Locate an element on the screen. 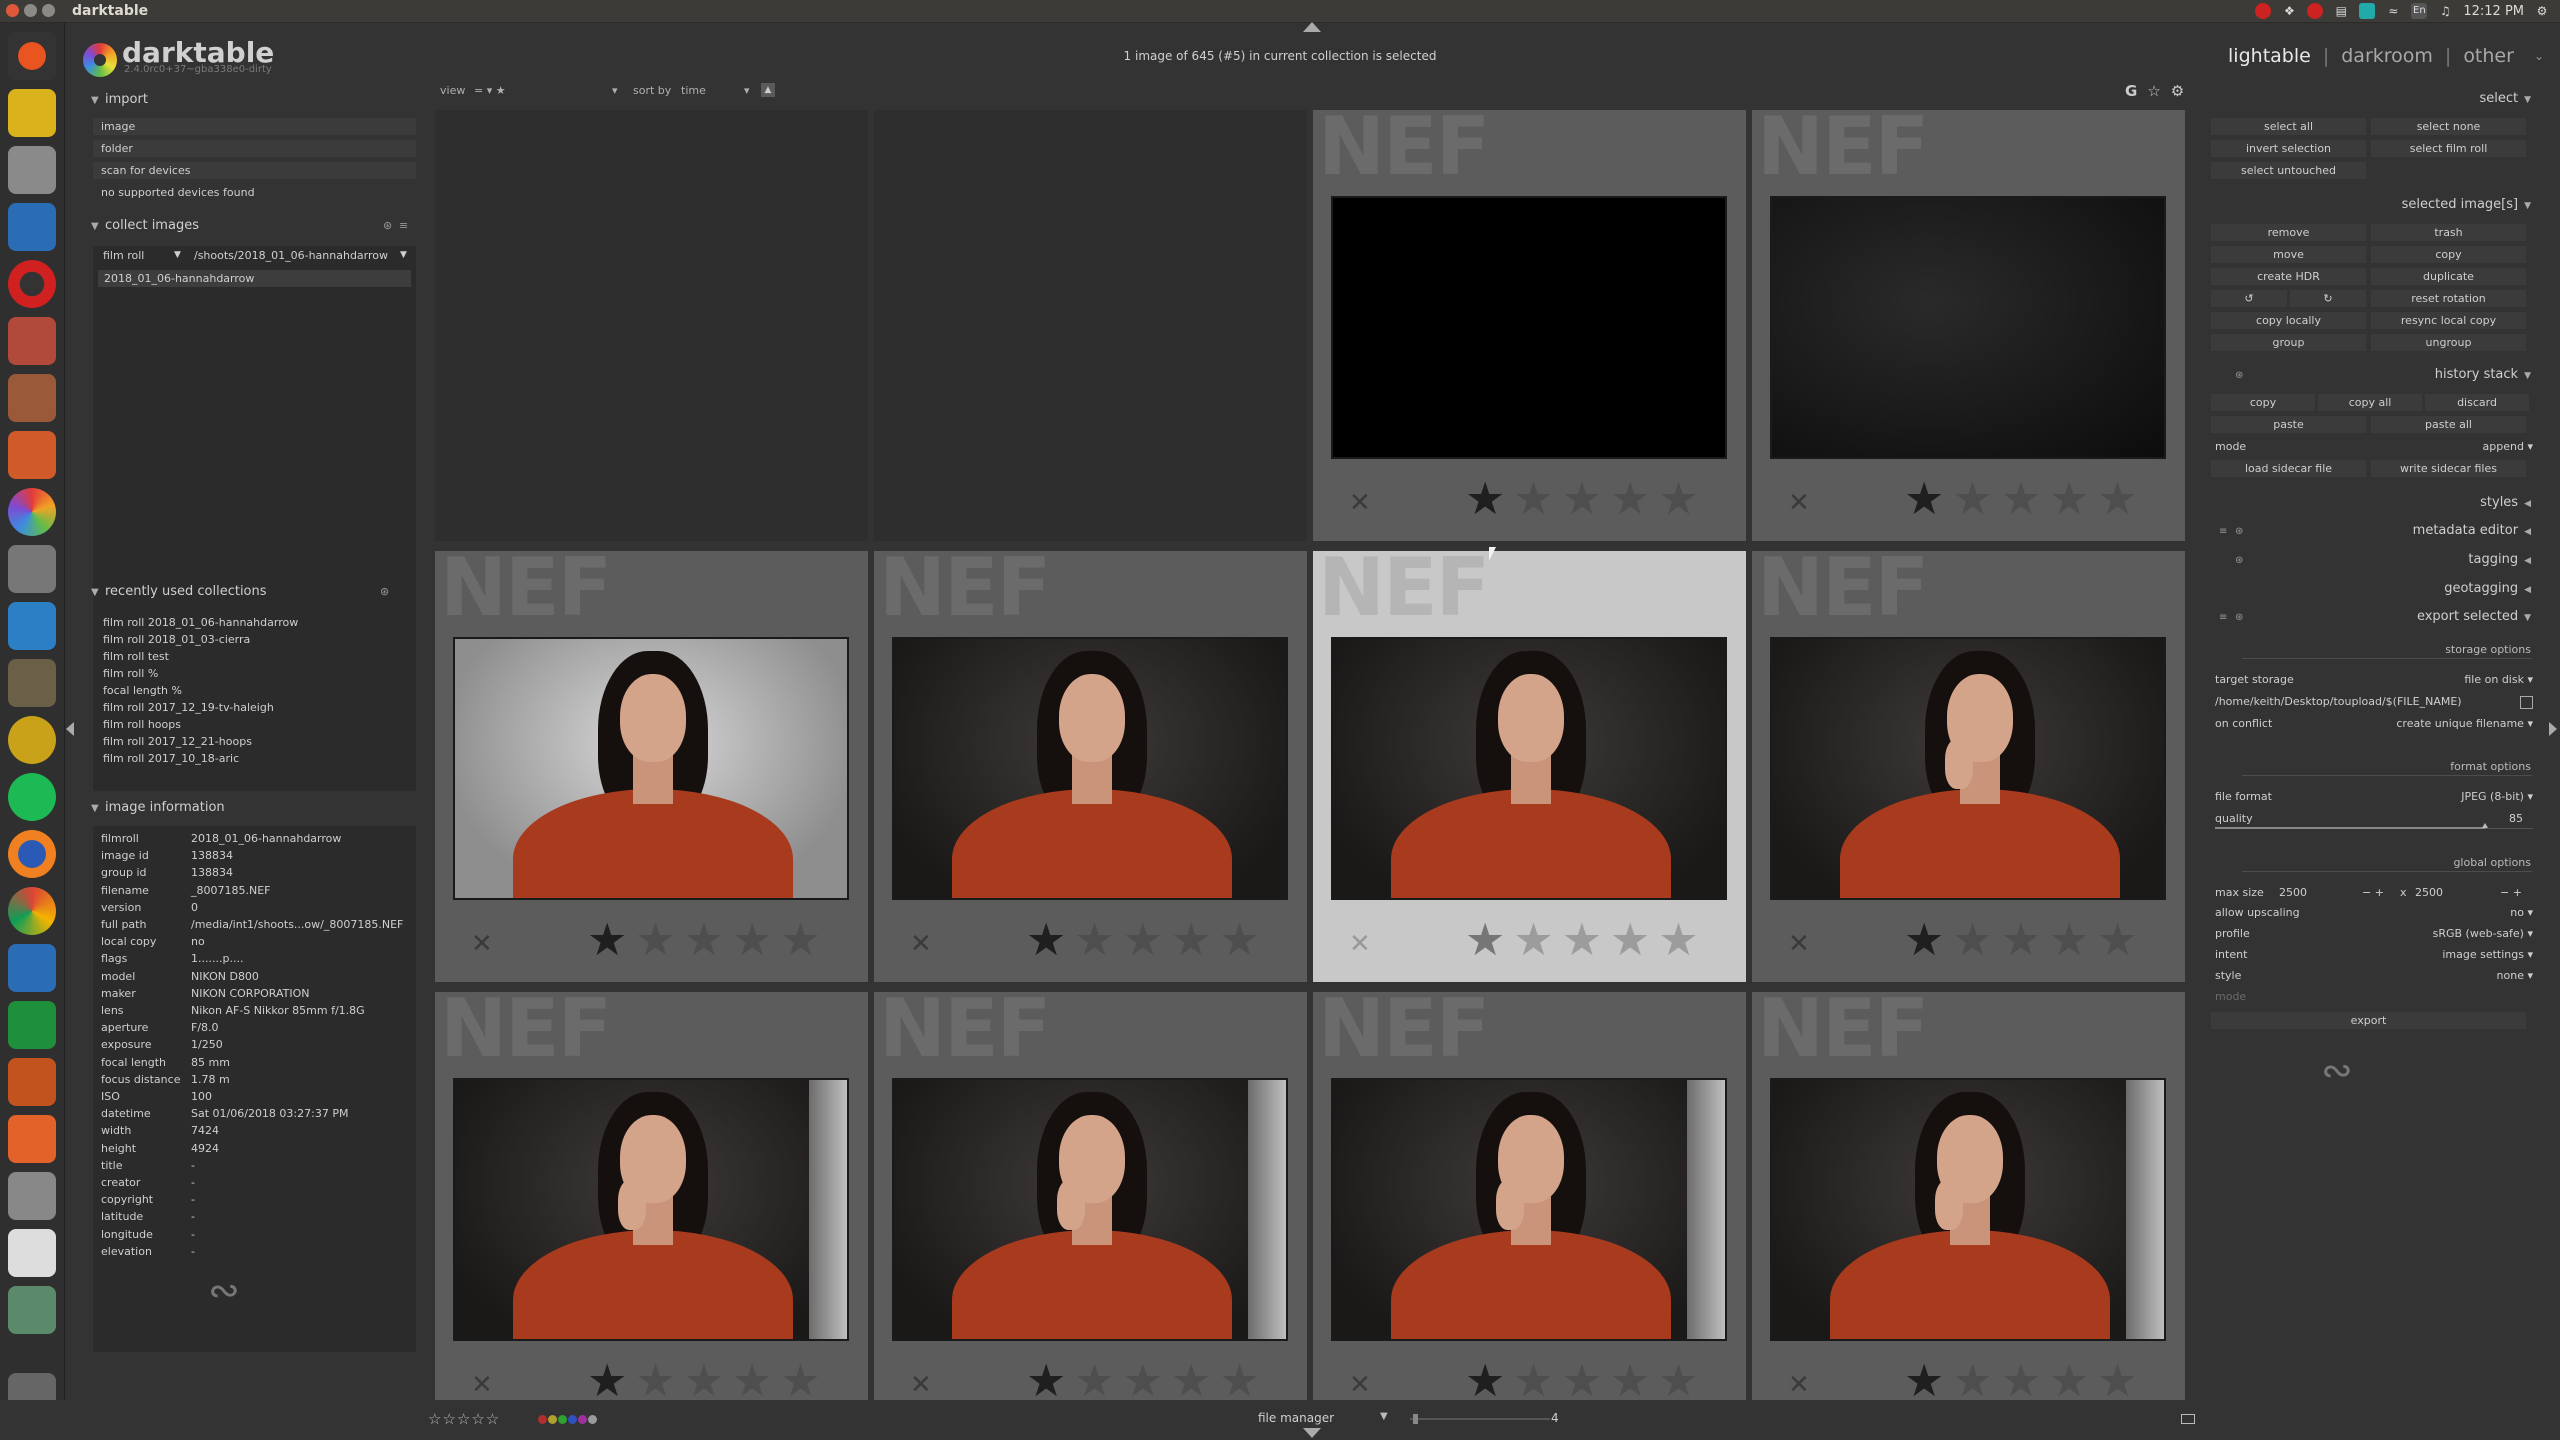 The height and width of the screenshot is (1440, 2560). tagging-section-header: tagging ◀ is located at coordinates (2499, 559).